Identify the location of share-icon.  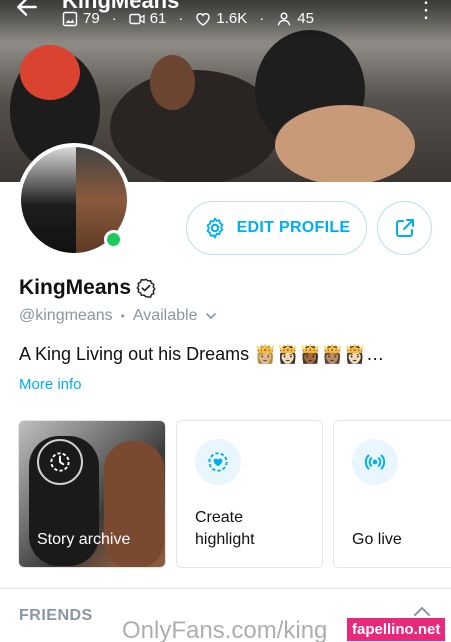
(404, 228).